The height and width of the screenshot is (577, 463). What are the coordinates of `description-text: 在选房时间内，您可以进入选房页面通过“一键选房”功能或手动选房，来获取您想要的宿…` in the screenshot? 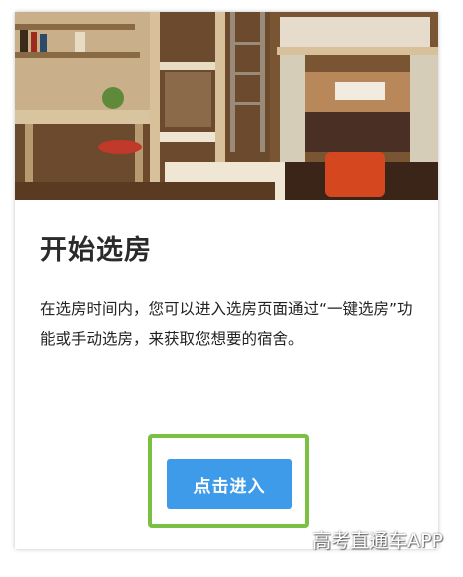 It's located at (226, 324).